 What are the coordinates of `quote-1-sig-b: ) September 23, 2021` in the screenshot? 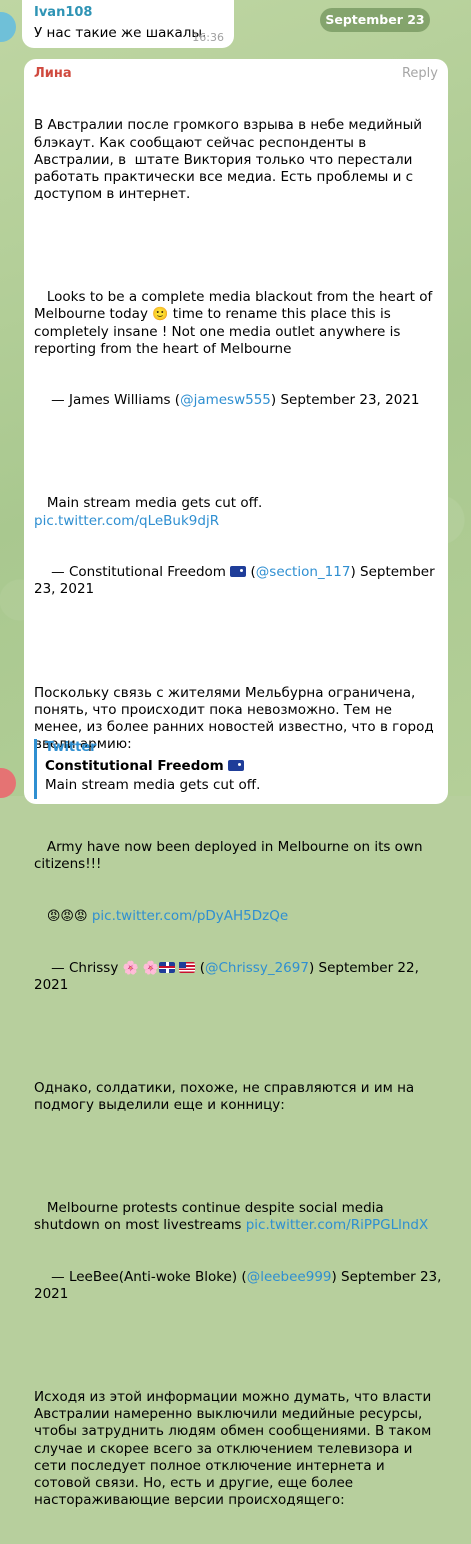 It's located at (345, 400).